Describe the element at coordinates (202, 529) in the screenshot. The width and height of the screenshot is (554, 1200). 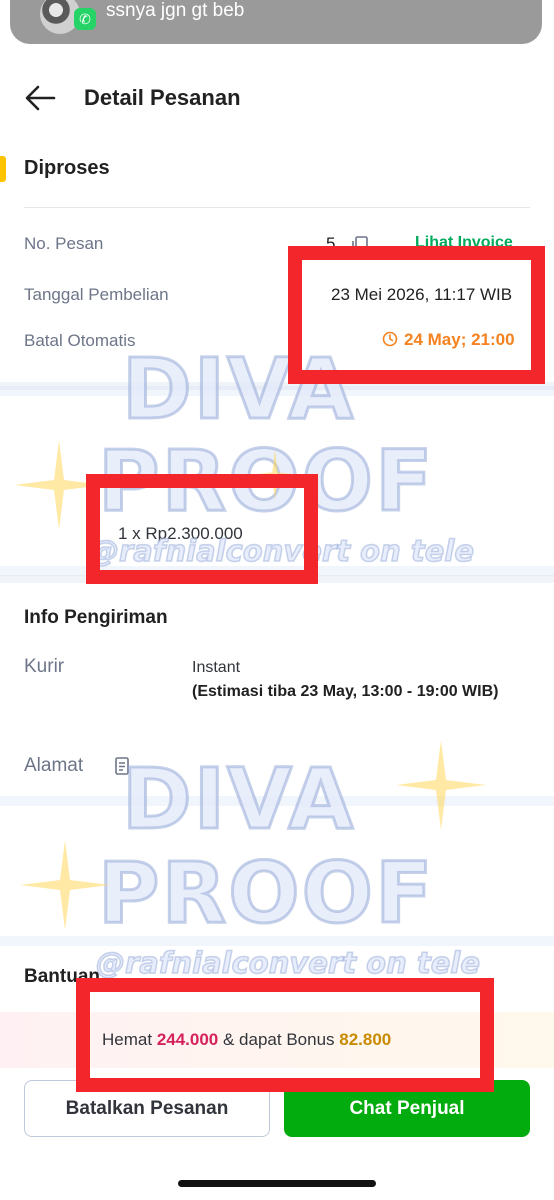
I see `highlight-box-price` at that location.